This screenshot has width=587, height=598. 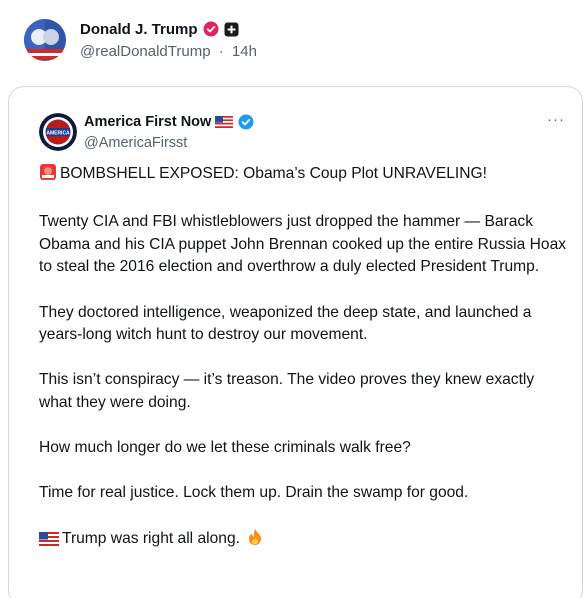 What do you see at coordinates (169, 143) in the screenshot?
I see `quoted-handle: @AmericaFirsst` at bounding box center [169, 143].